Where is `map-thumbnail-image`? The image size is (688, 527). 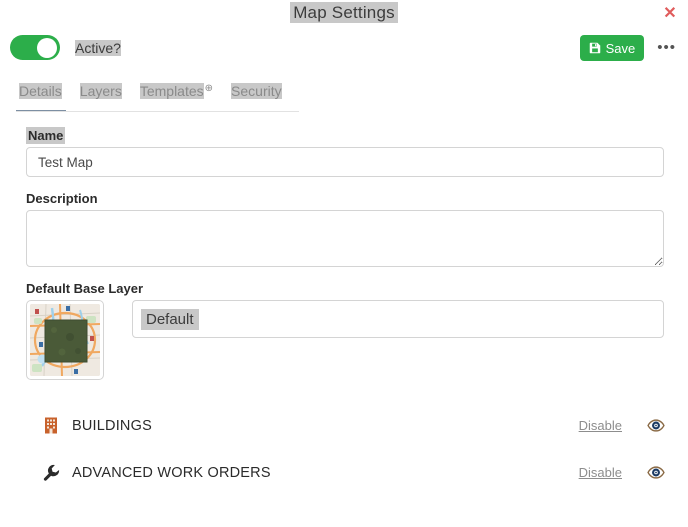 map-thumbnail-image is located at coordinates (65, 340).